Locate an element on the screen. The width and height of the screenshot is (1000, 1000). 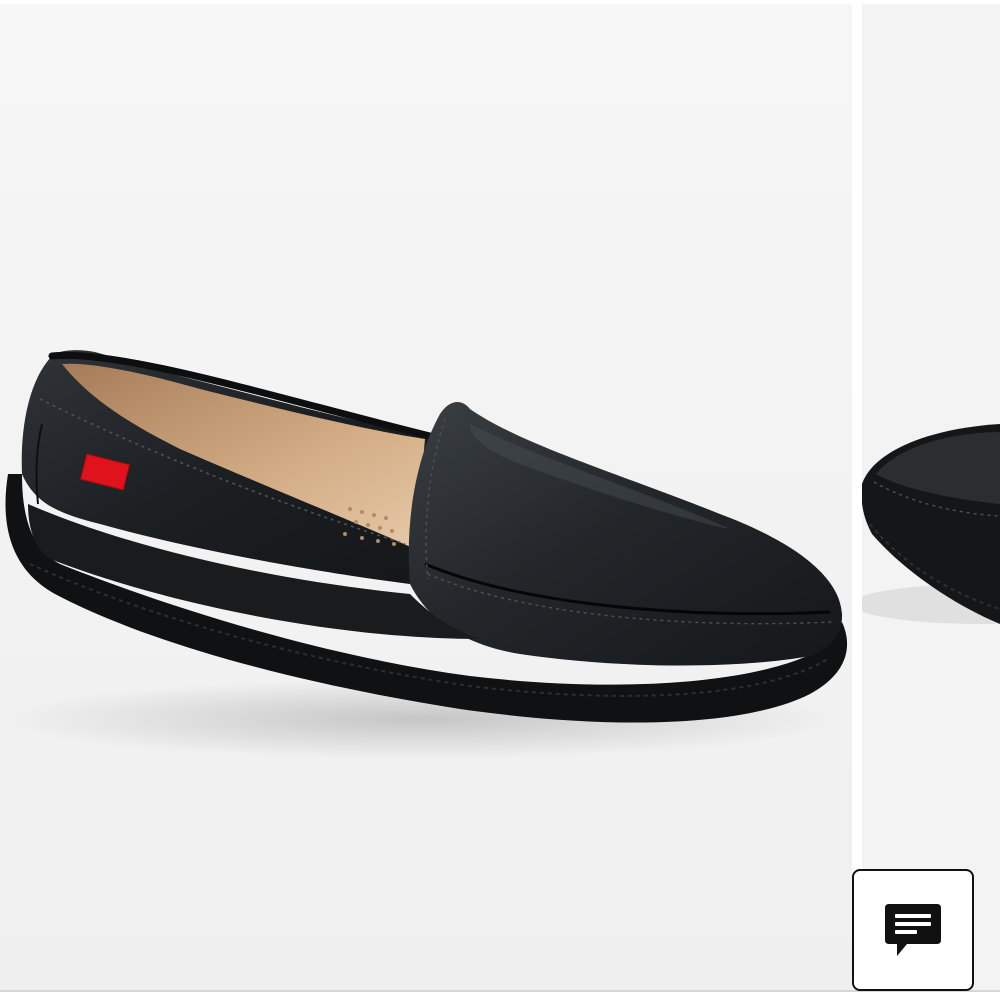
chat-bubble-icon is located at coordinates (913, 930).